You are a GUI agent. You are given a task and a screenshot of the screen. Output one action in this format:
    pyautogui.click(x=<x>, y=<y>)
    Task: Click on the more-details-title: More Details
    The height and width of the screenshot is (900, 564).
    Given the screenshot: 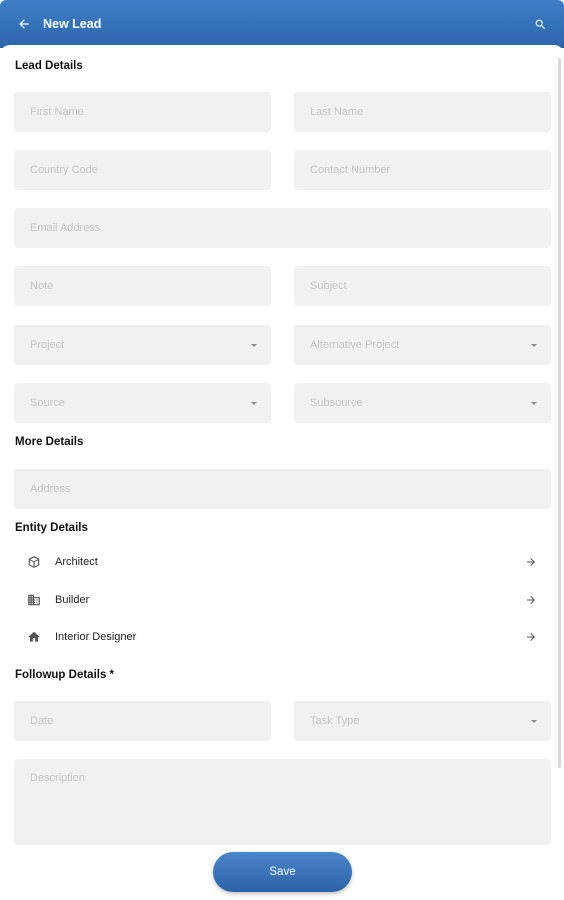 What is the action you would take?
    pyautogui.click(x=49, y=442)
    